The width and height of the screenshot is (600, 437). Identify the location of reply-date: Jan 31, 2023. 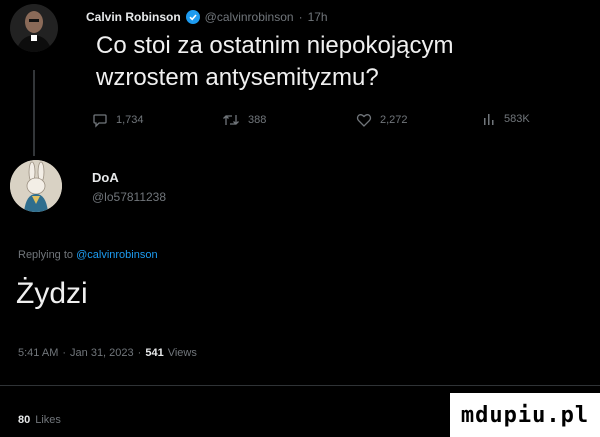
(102, 353).